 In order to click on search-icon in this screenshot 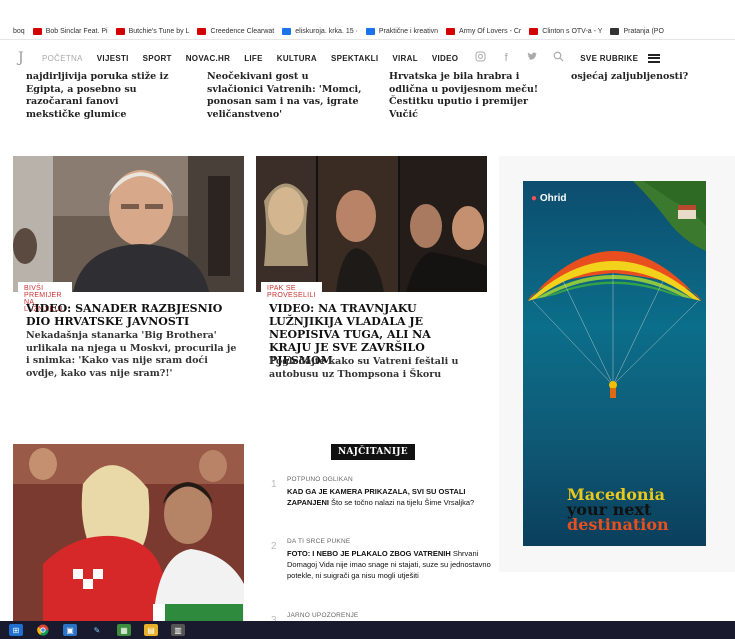, I will do `click(558, 58)`.